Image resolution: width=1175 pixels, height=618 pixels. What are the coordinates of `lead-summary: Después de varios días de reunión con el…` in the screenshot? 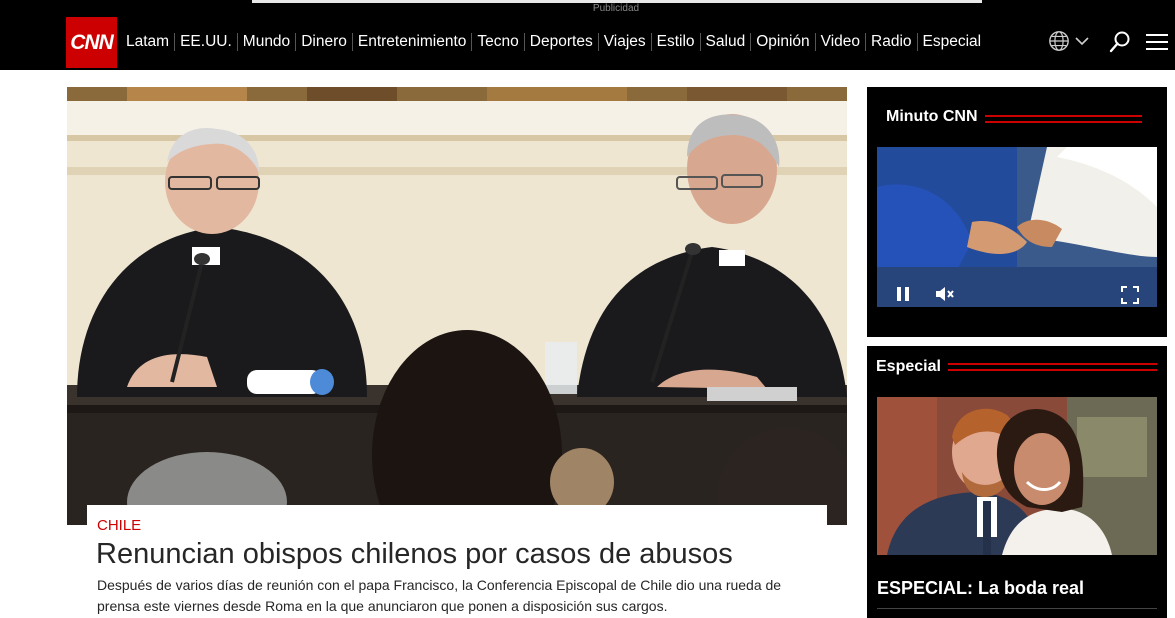 It's located at (439, 595).